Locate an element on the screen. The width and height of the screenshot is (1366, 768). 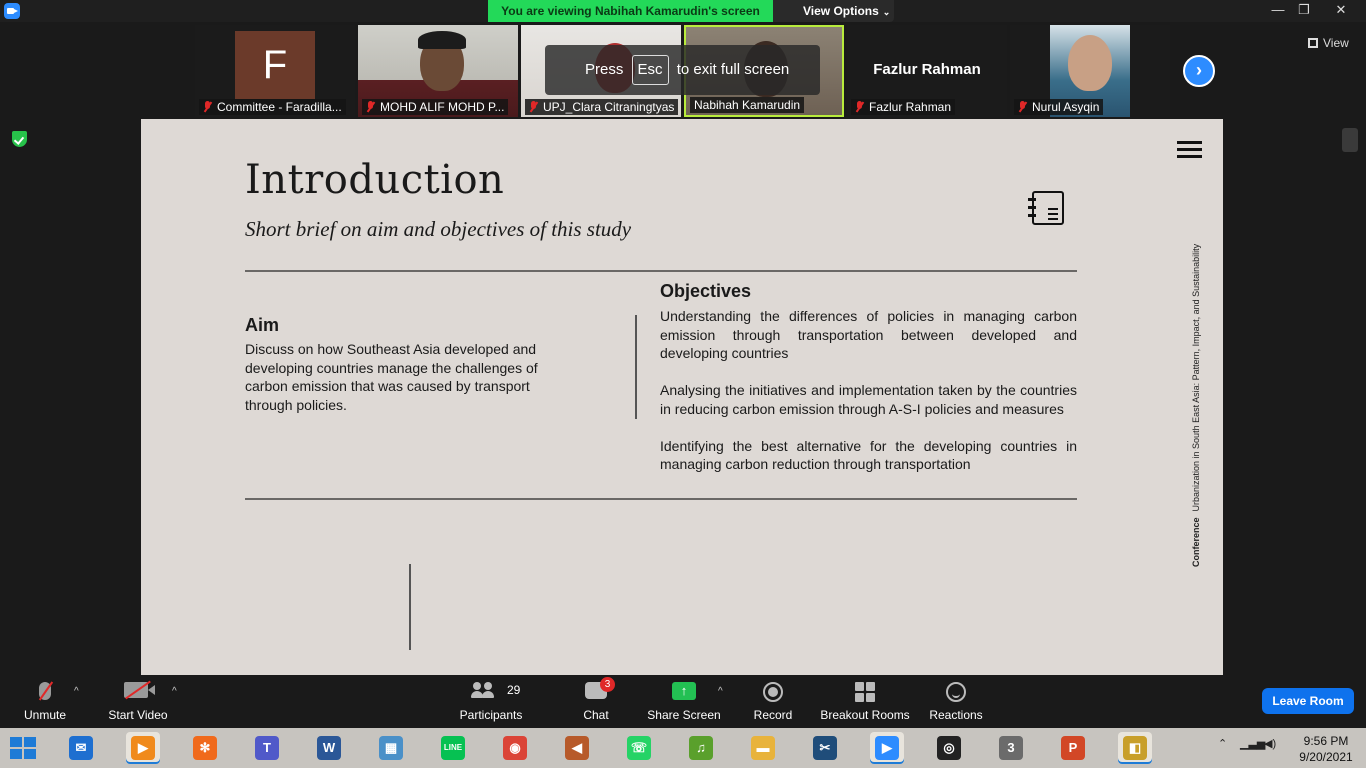
taskbar-app-obs: ◎ is located at coordinates (949, 748).